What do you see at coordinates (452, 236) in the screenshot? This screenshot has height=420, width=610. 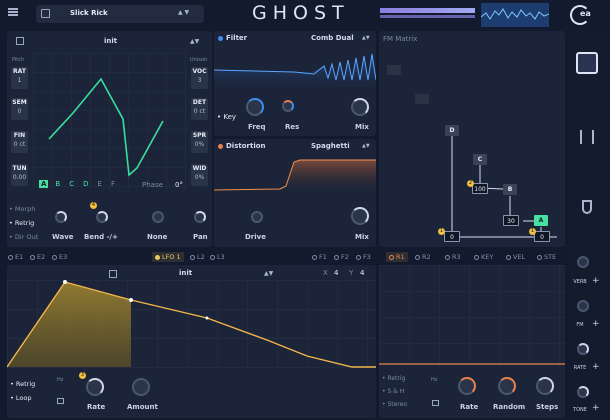 I see `fm-value-0a: 0` at bounding box center [452, 236].